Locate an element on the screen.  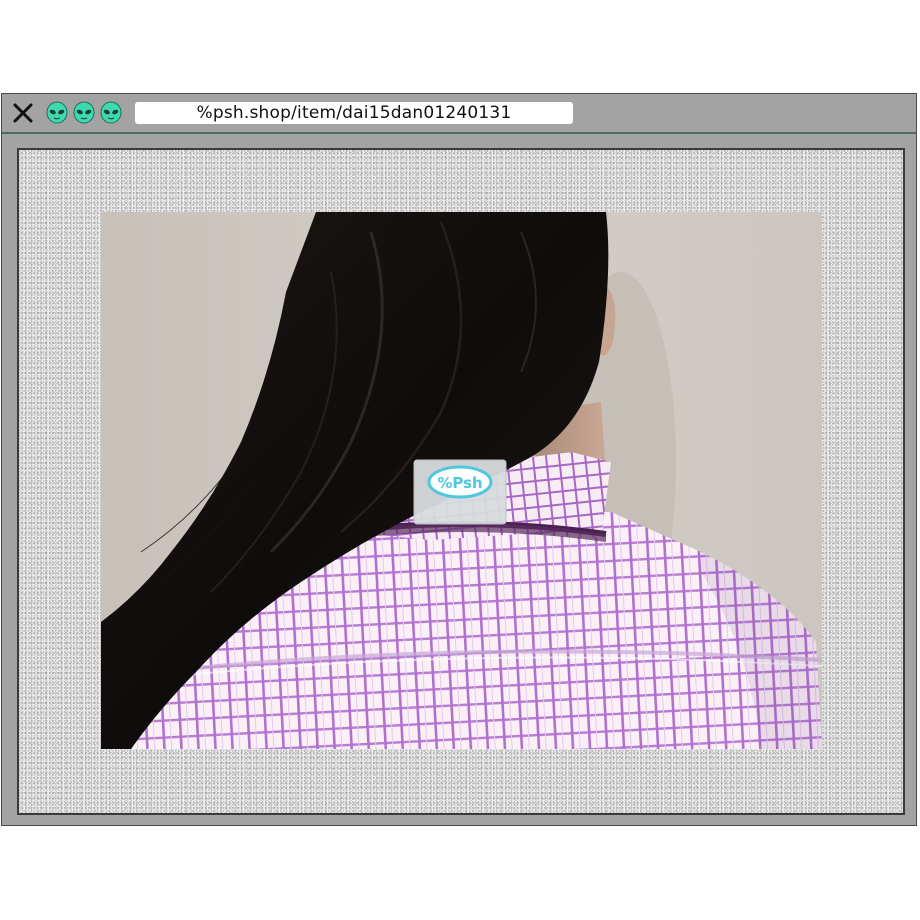
tag-logo-text: %Psh is located at coordinates (459, 483).